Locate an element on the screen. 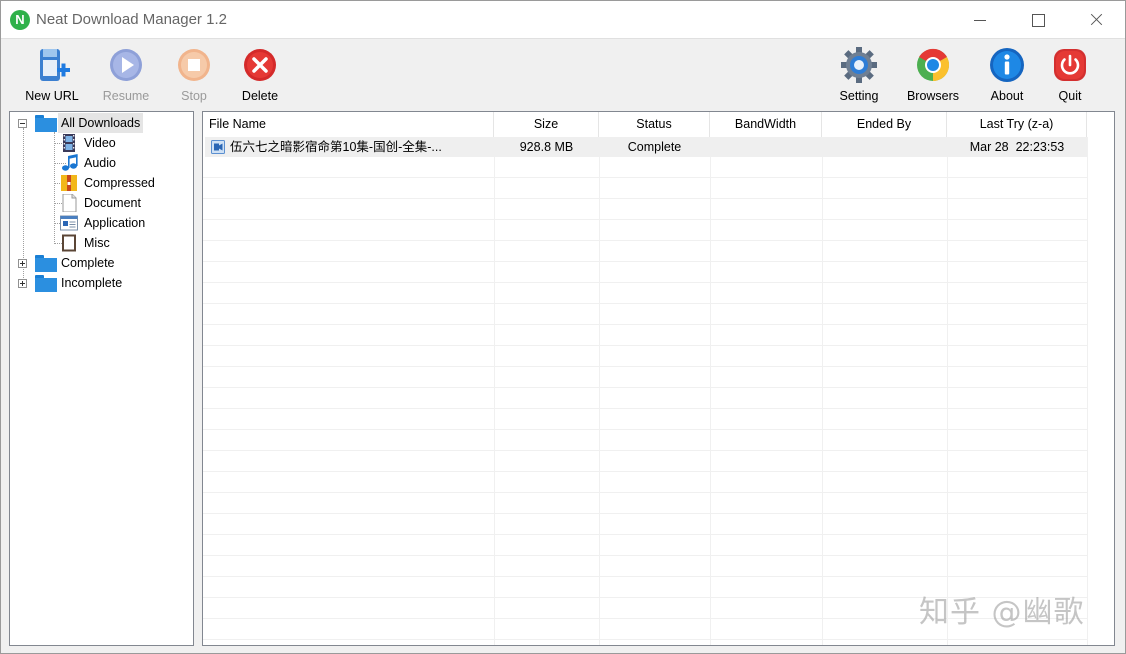  cell-ended-by is located at coordinates (884, 147).